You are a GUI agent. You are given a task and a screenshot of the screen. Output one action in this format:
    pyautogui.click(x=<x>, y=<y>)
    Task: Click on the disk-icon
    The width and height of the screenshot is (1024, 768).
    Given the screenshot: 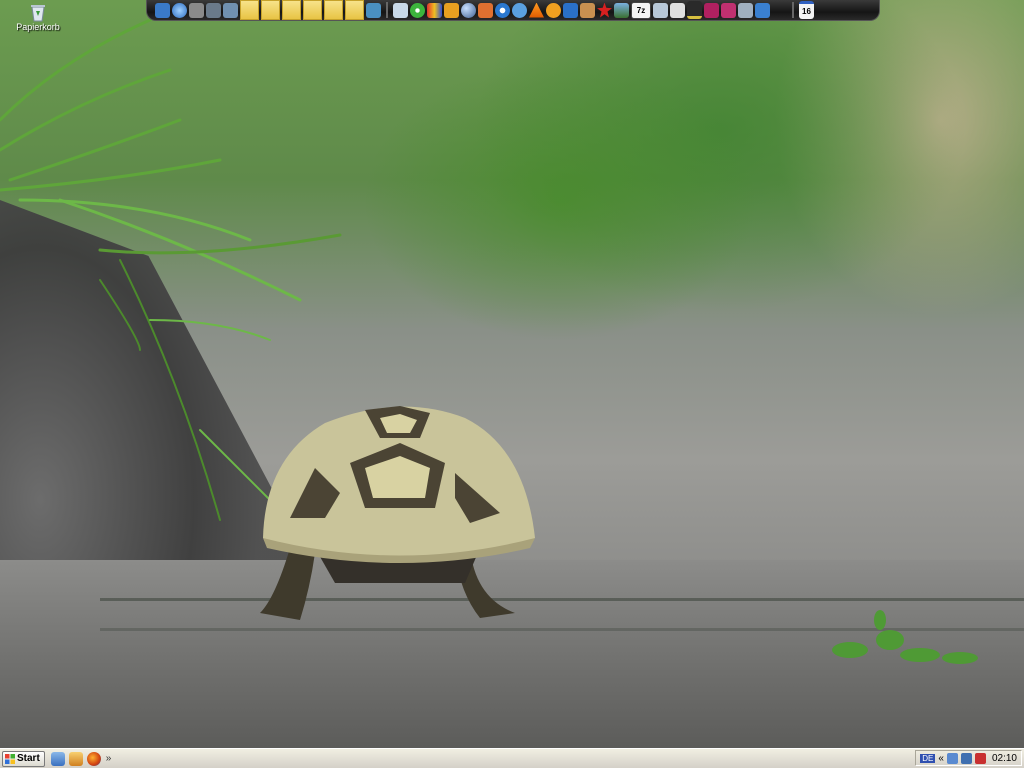 What is the action you would take?
    pyautogui.click(x=213, y=10)
    